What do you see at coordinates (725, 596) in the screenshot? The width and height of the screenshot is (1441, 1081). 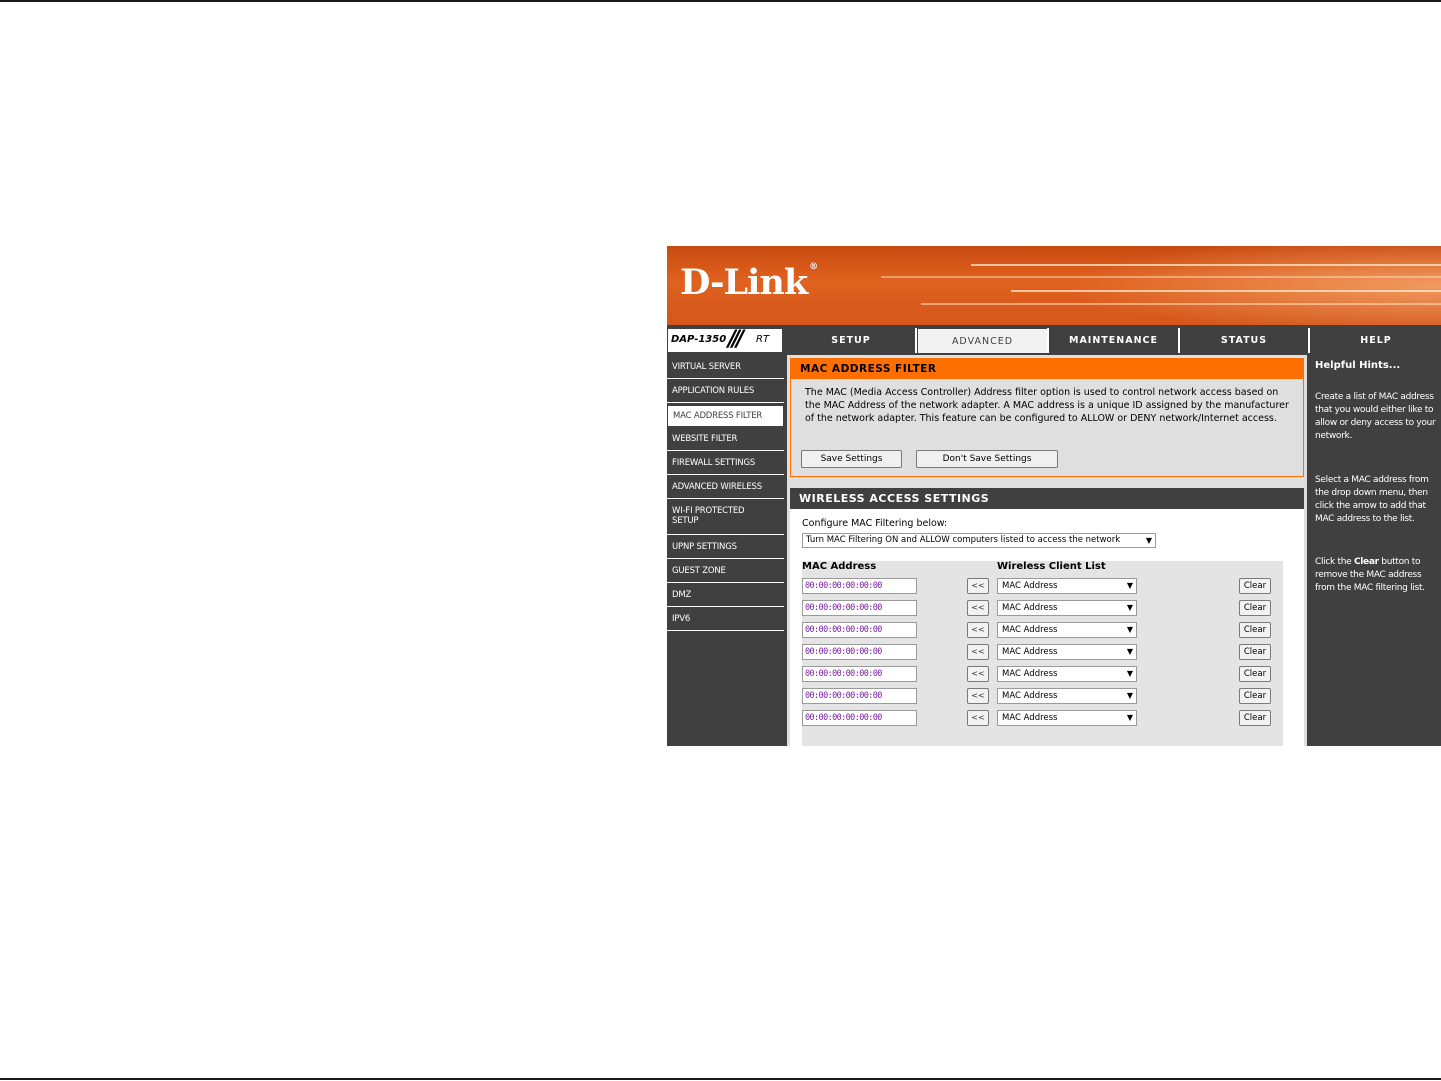 I see `sidebar-item-dmz: DMZ` at bounding box center [725, 596].